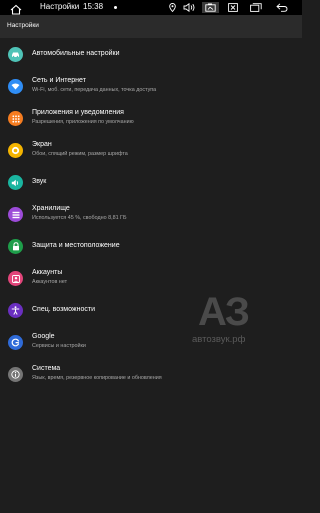 The height and width of the screenshot is (513, 320). Describe the element at coordinates (47, 272) in the screenshot. I see `settings-item-title: Аккаунты` at that location.